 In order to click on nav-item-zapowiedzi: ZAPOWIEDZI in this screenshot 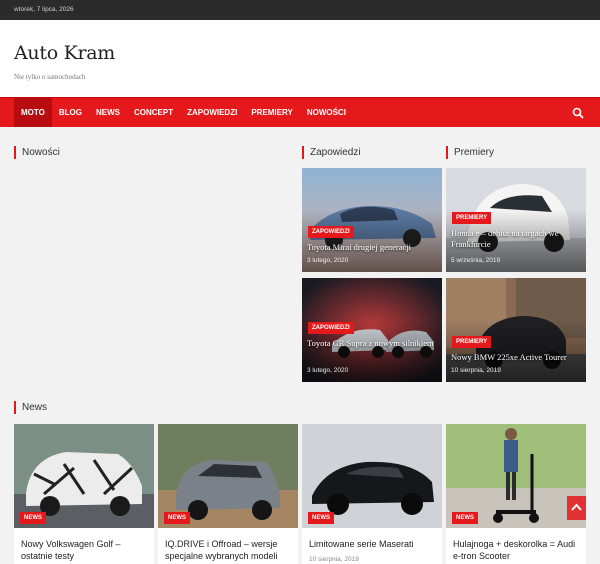, I will do `click(212, 112)`.